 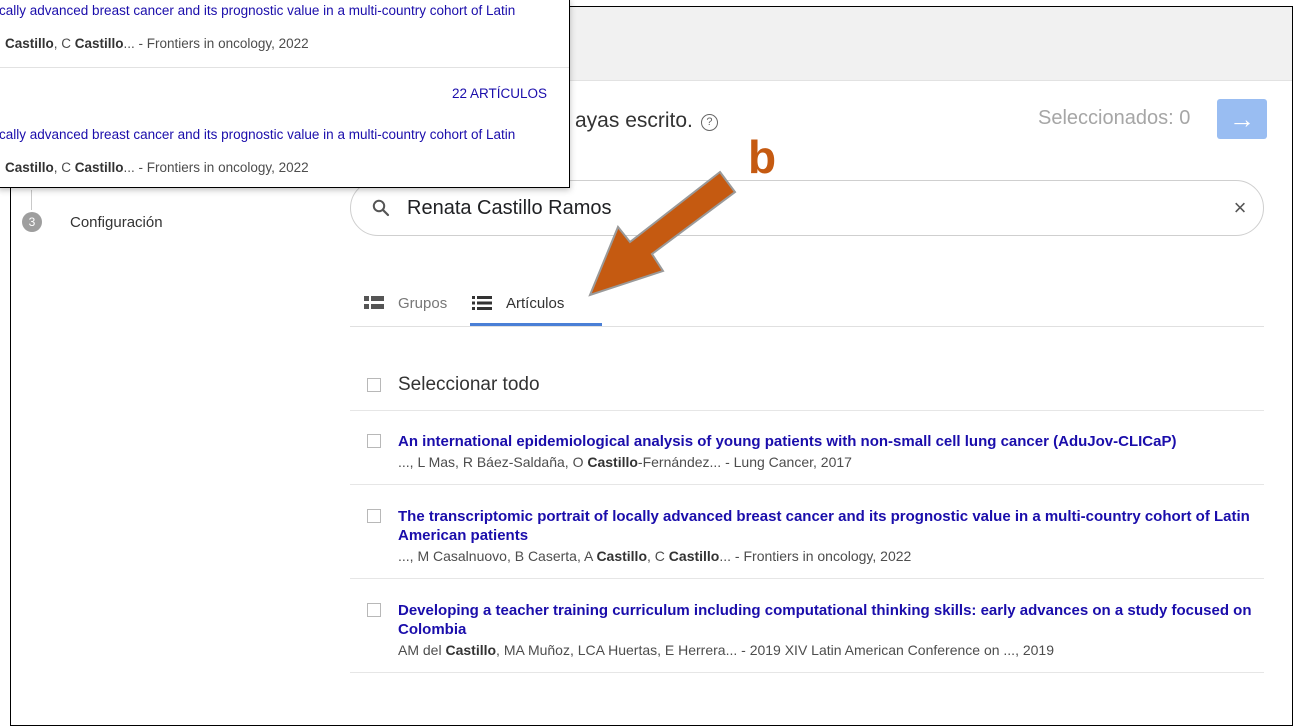 I want to click on view-tabs: Grupos Artículos, so click(x=807, y=304).